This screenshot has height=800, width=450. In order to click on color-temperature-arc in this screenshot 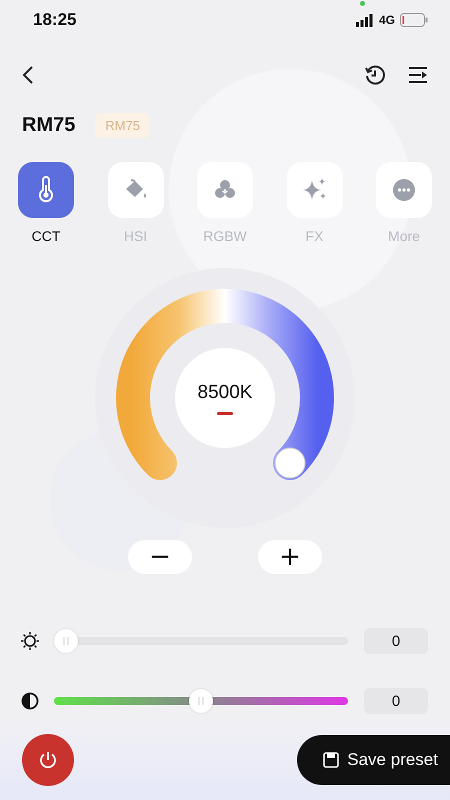, I will do `click(225, 384)`.